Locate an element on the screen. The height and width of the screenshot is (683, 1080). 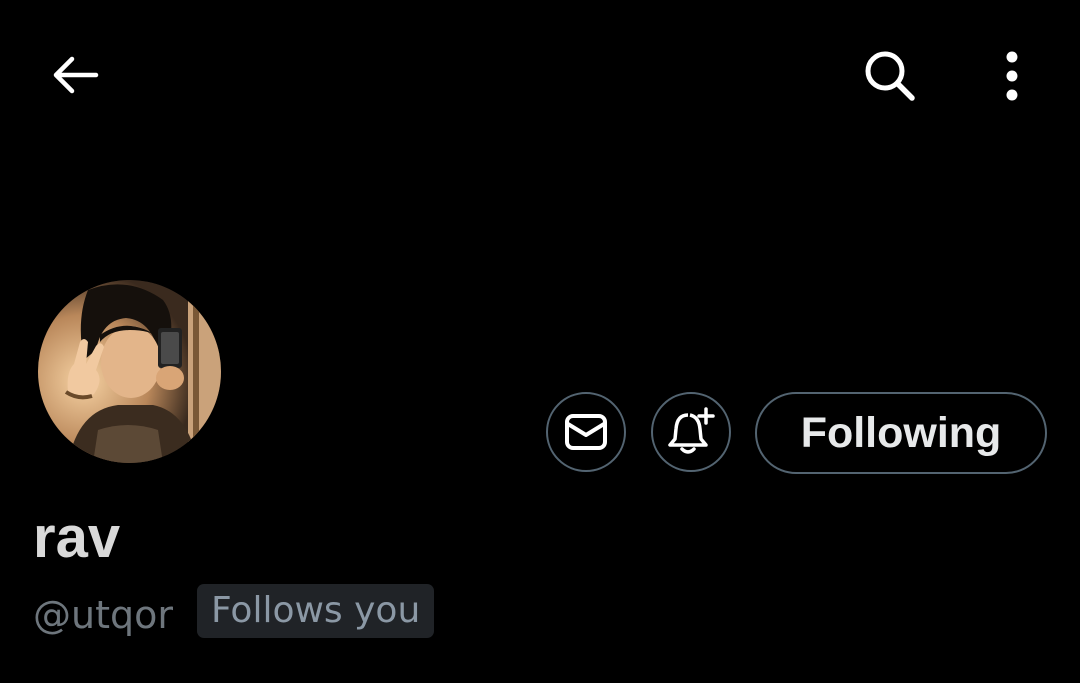
search-button is located at coordinates (890, 76).